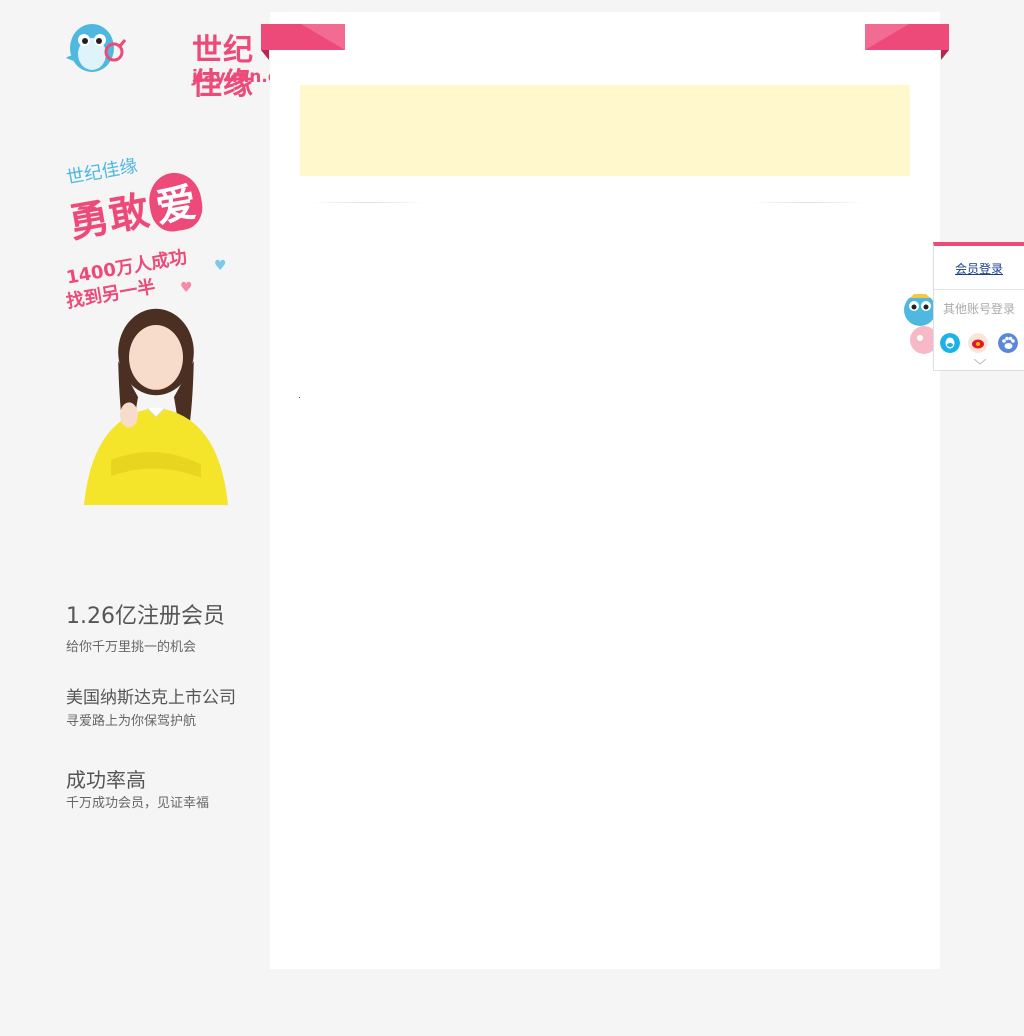 The width and height of the screenshot is (1024, 1036). Describe the element at coordinates (979, 289) in the screenshot. I see `login-separator` at that location.